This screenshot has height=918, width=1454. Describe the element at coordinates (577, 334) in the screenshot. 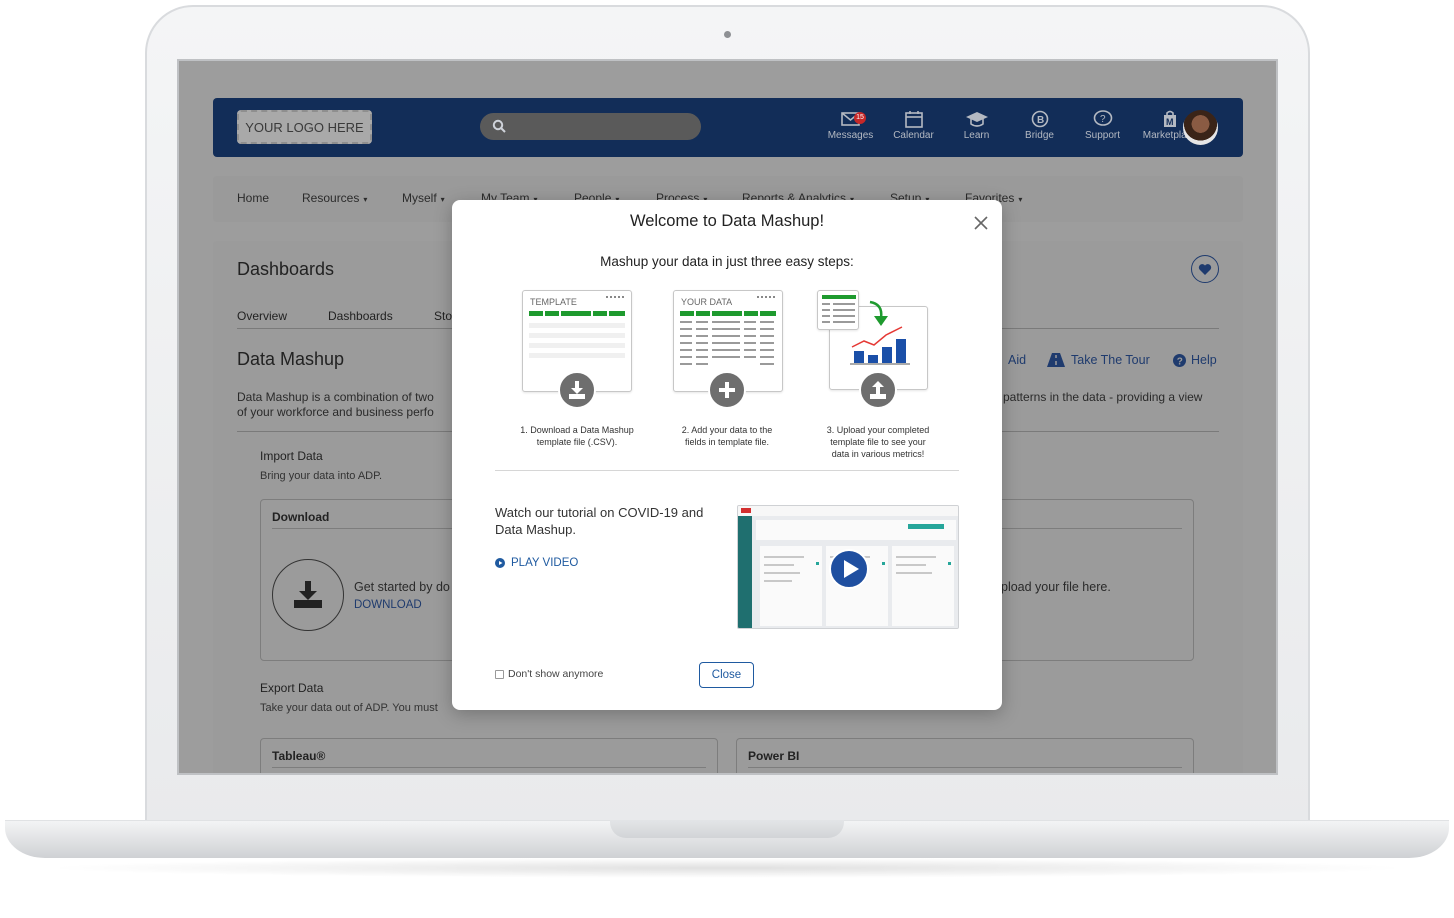

I see `template-grid-illustration` at that location.